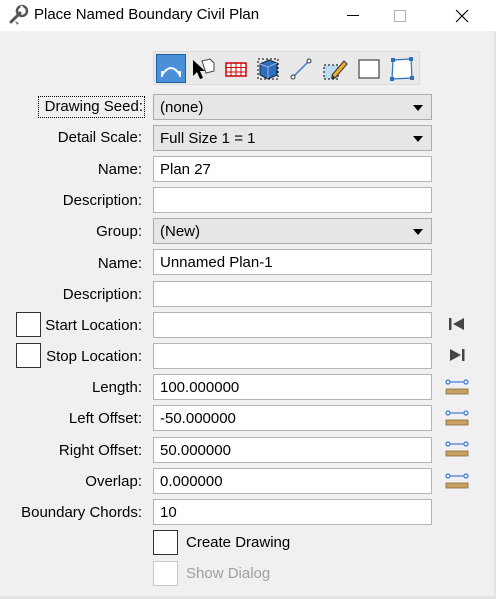 This screenshot has height=599, width=496. What do you see at coordinates (105, 418) in the screenshot?
I see `left-offset-label: Left Offset:` at bounding box center [105, 418].